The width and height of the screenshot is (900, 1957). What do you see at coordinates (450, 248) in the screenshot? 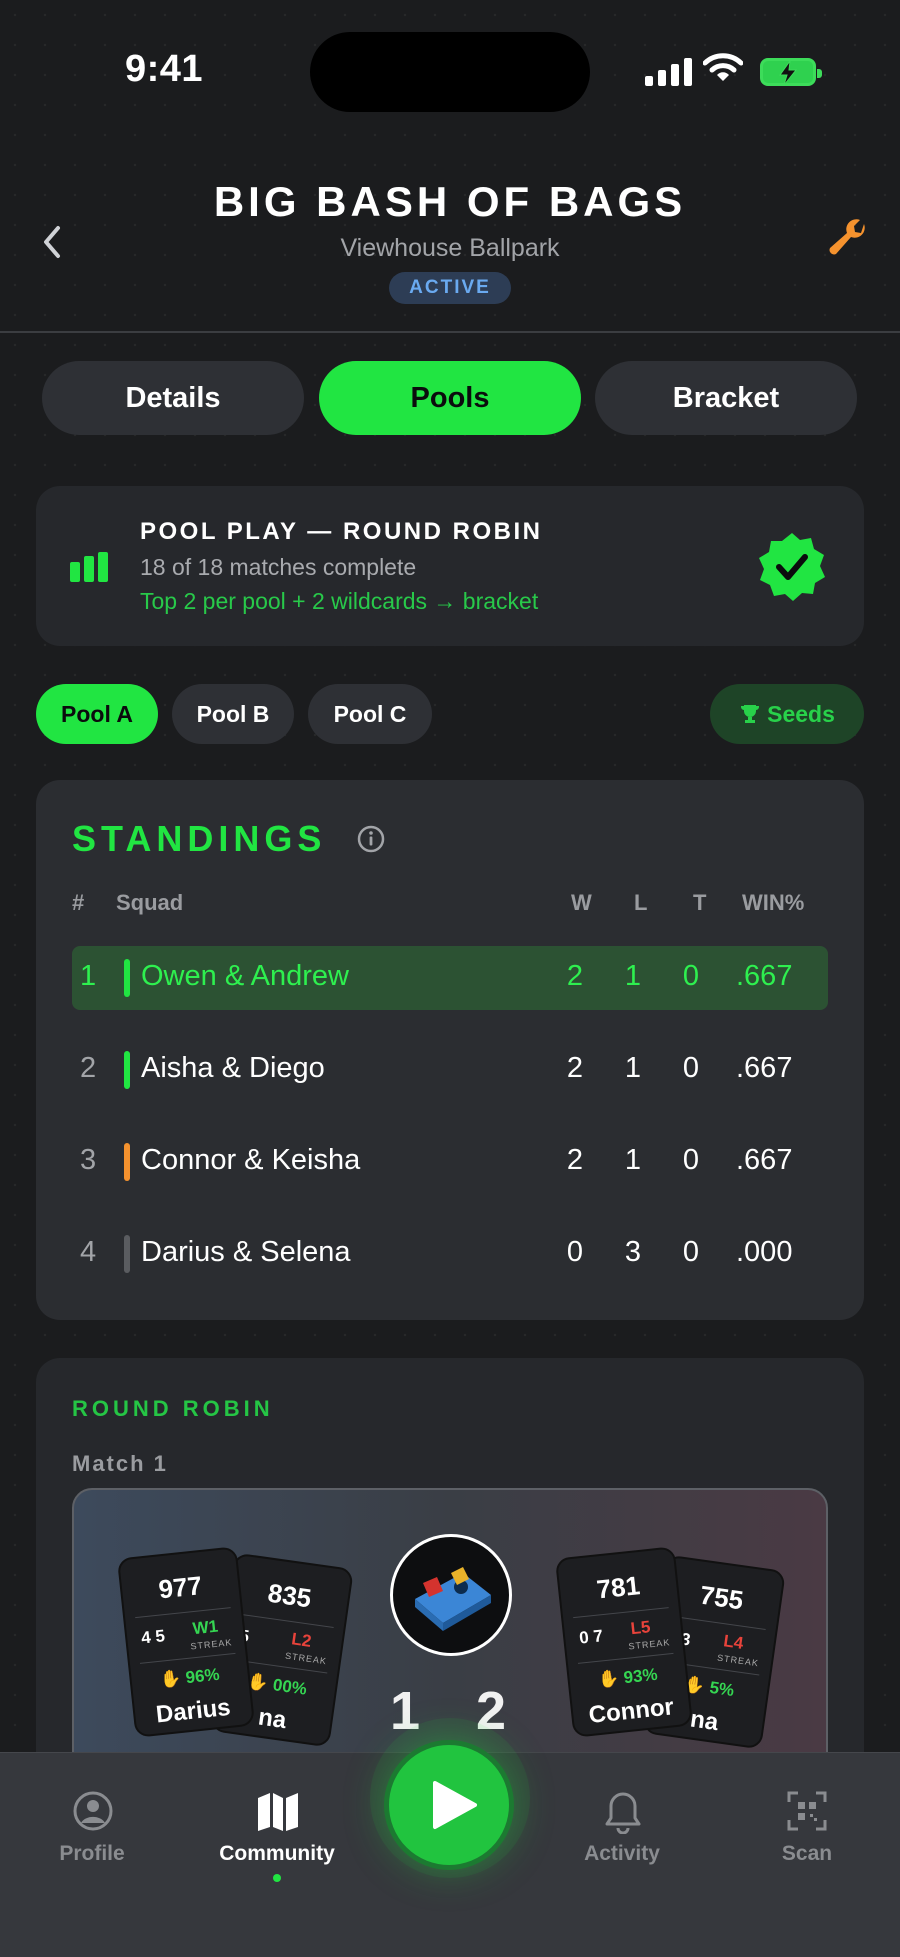
I see `venue-subtitle: Viewhouse Ballpark` at bounding box center [450, 248].